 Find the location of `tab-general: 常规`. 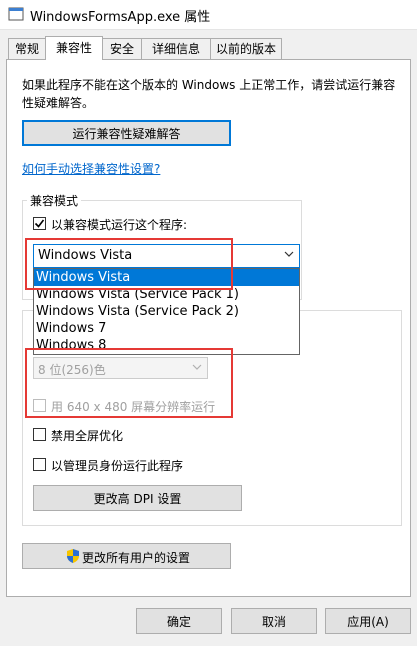

tab-general: 常规 is located at coordinates (27, 48).